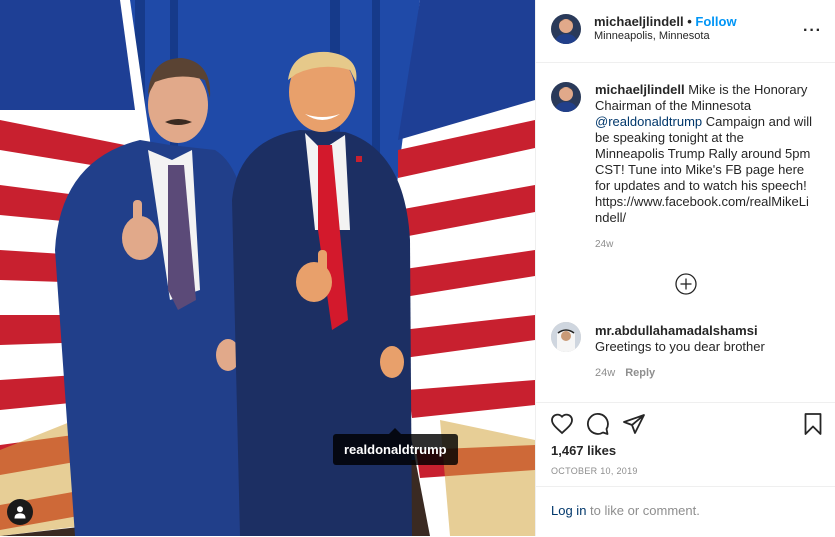  What do you see at coordinates (640, 373) in the screenshot?
I see `reply-button: Reply` at bounding box center [640, 373].